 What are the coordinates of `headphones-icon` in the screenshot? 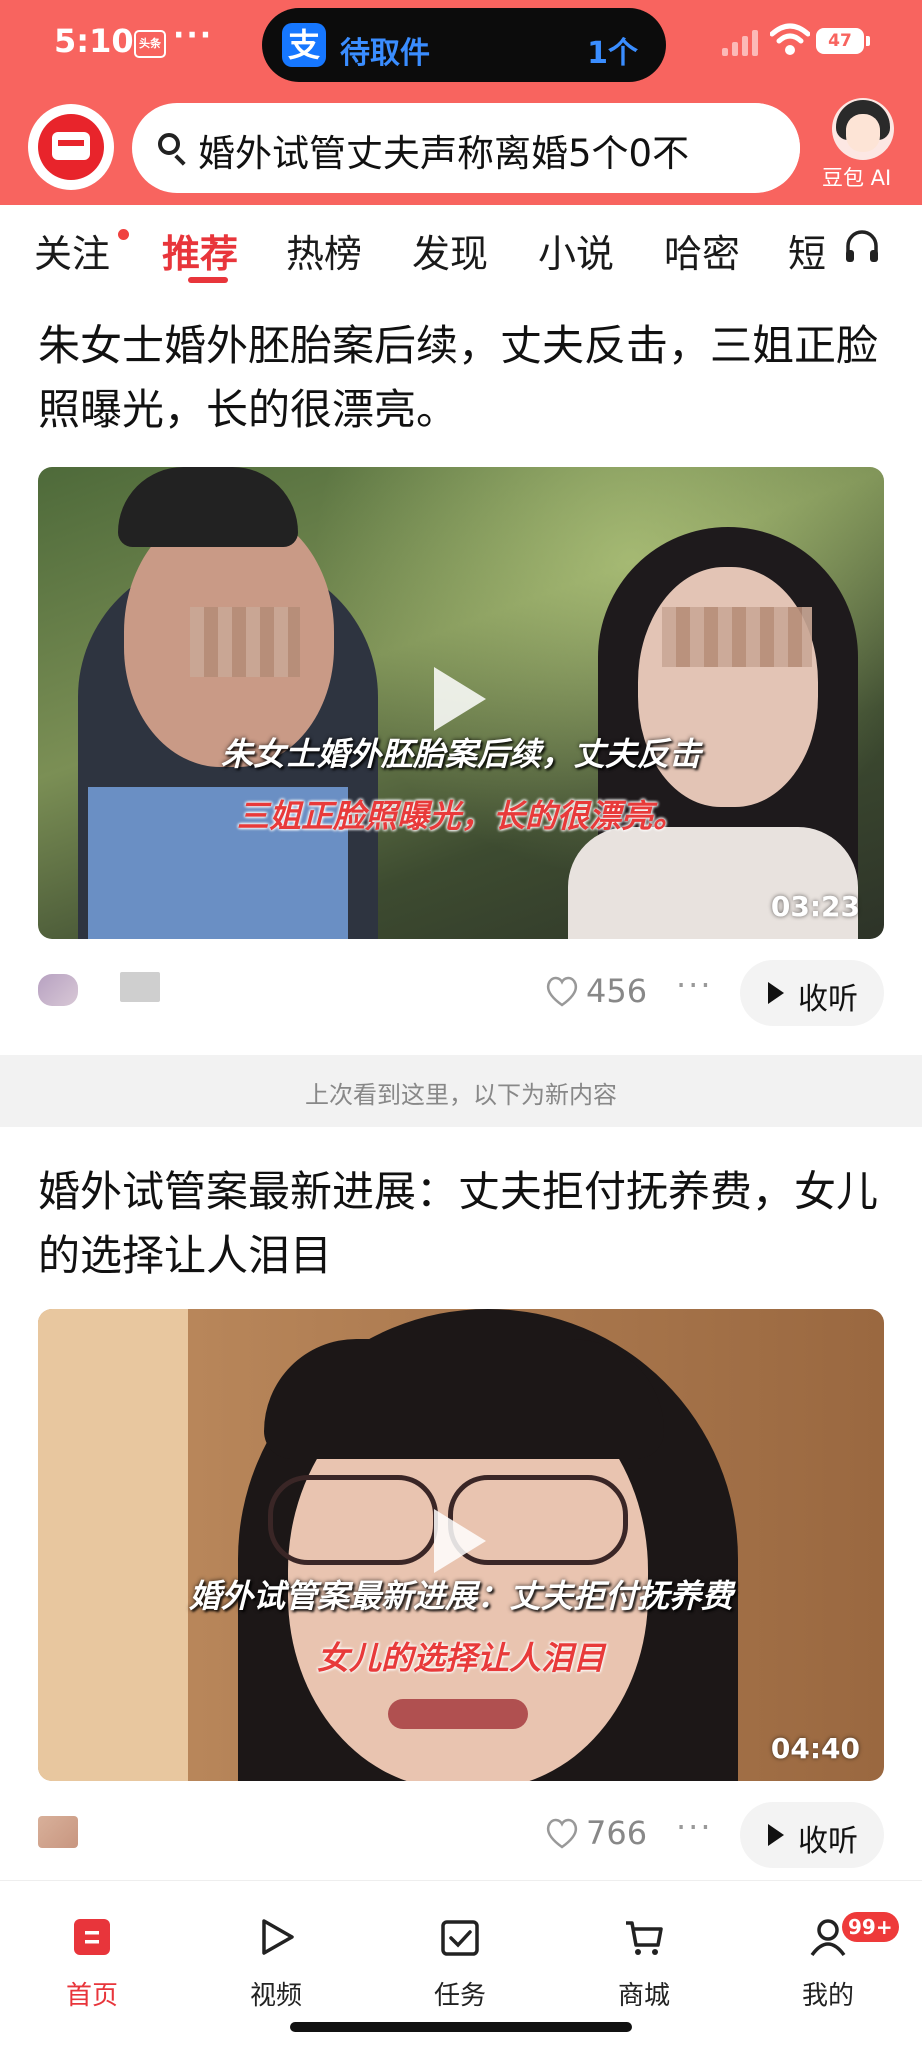 It's located at (862, 246).